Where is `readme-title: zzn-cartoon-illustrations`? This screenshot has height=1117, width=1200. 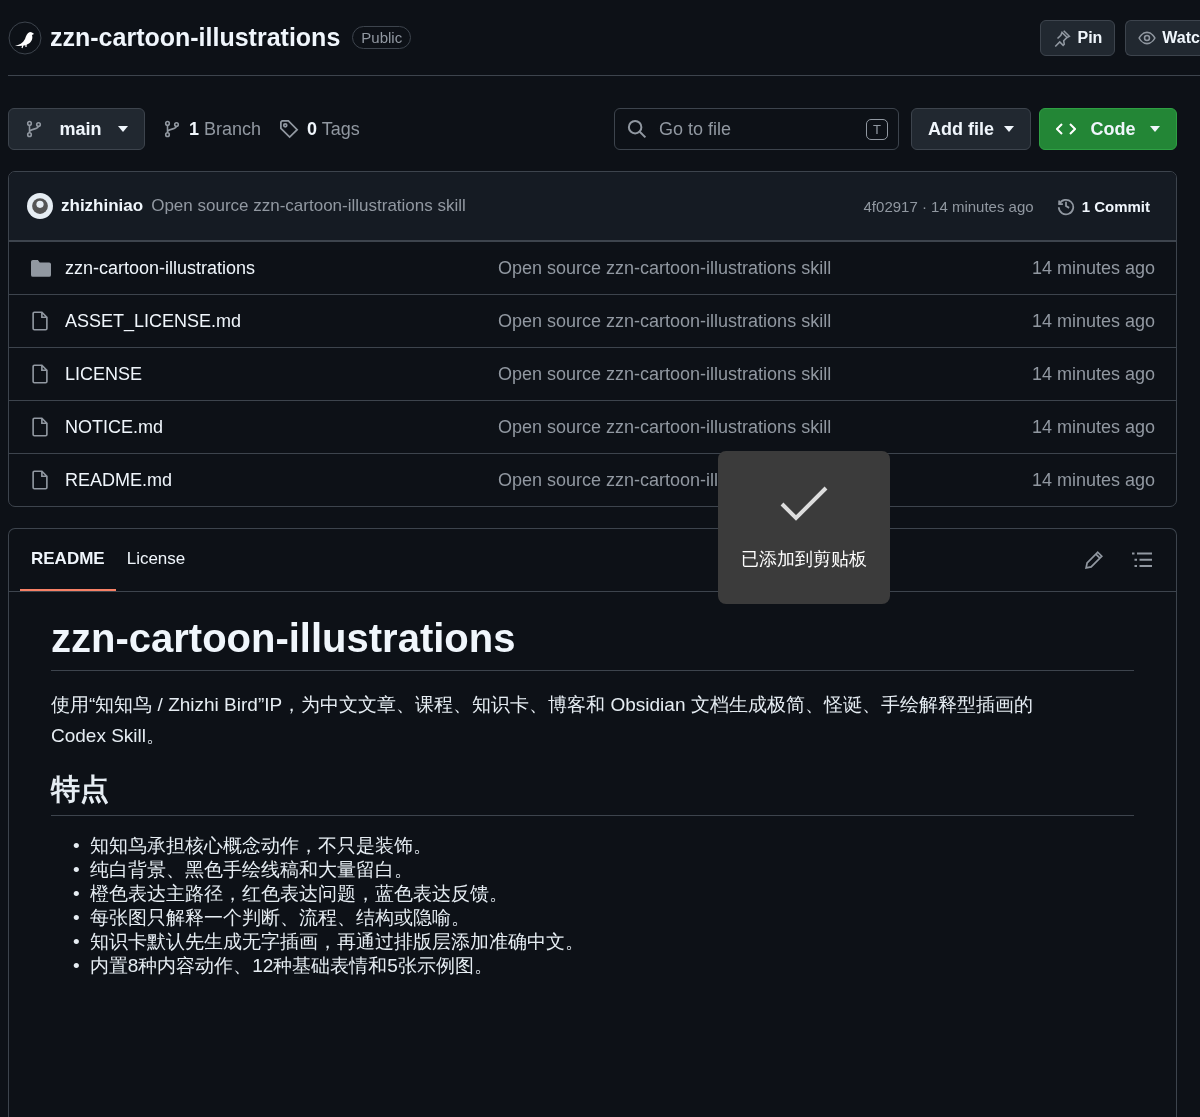
readme-title: zzn-cartoon-illustrations is located at coordinates (592, 642).